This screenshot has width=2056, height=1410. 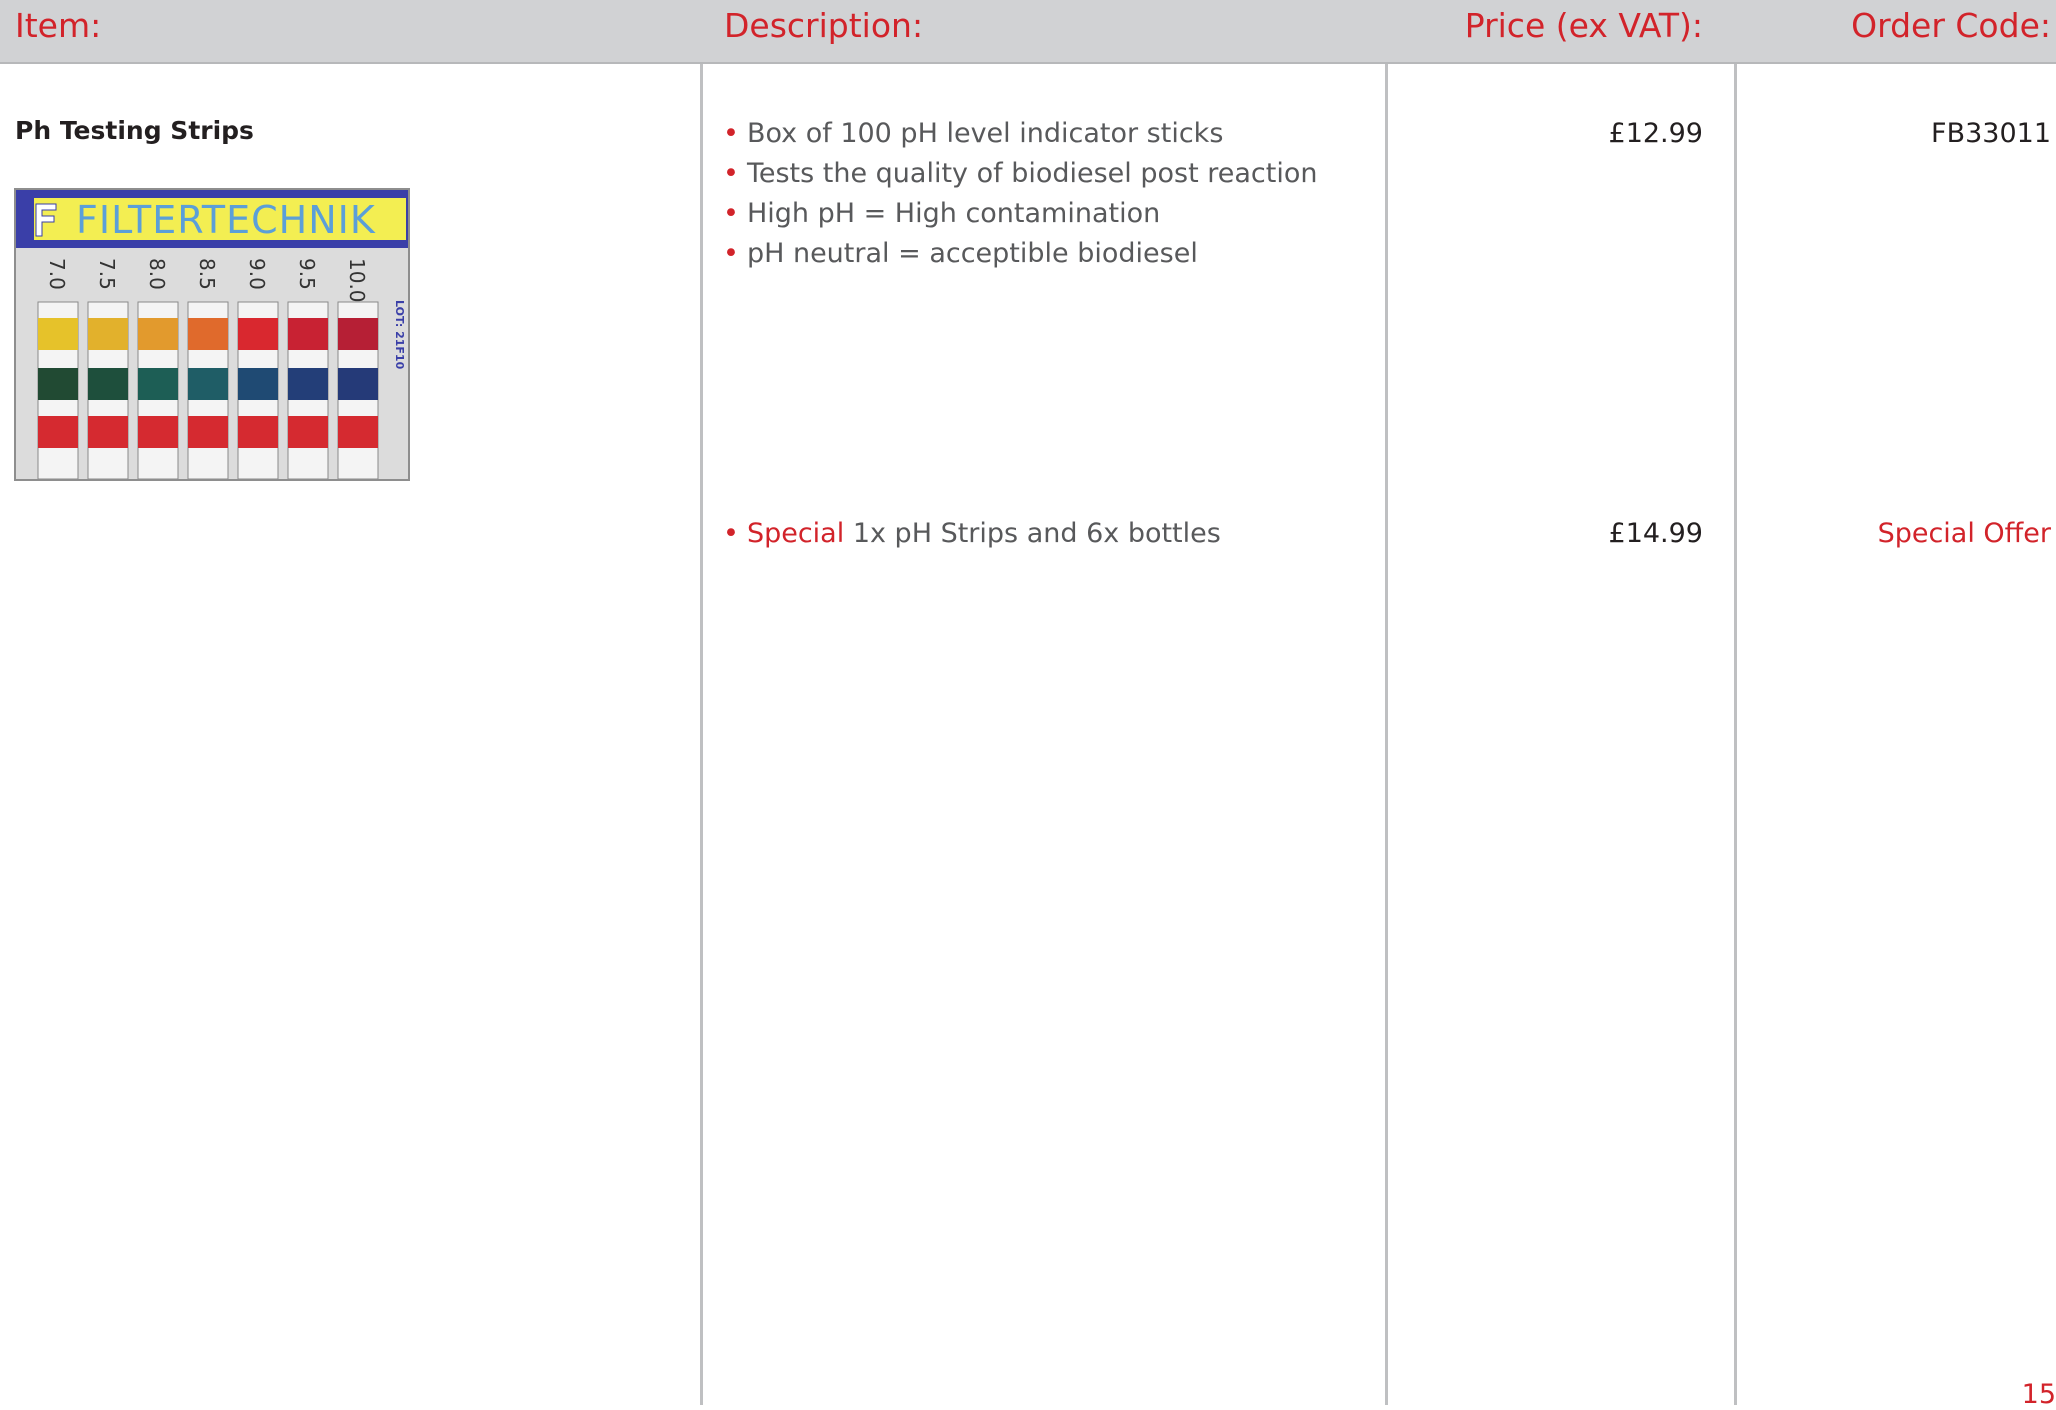 I want to click on order-code-value: FB33011, so click(x=1991, y=133).